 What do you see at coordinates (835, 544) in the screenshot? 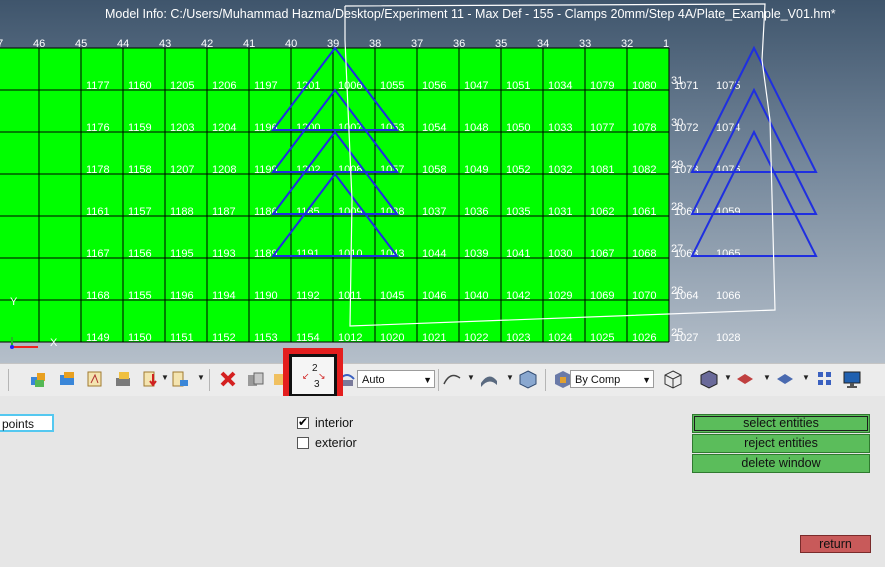
I see `return-button: return` at bounding box center [835, 544].